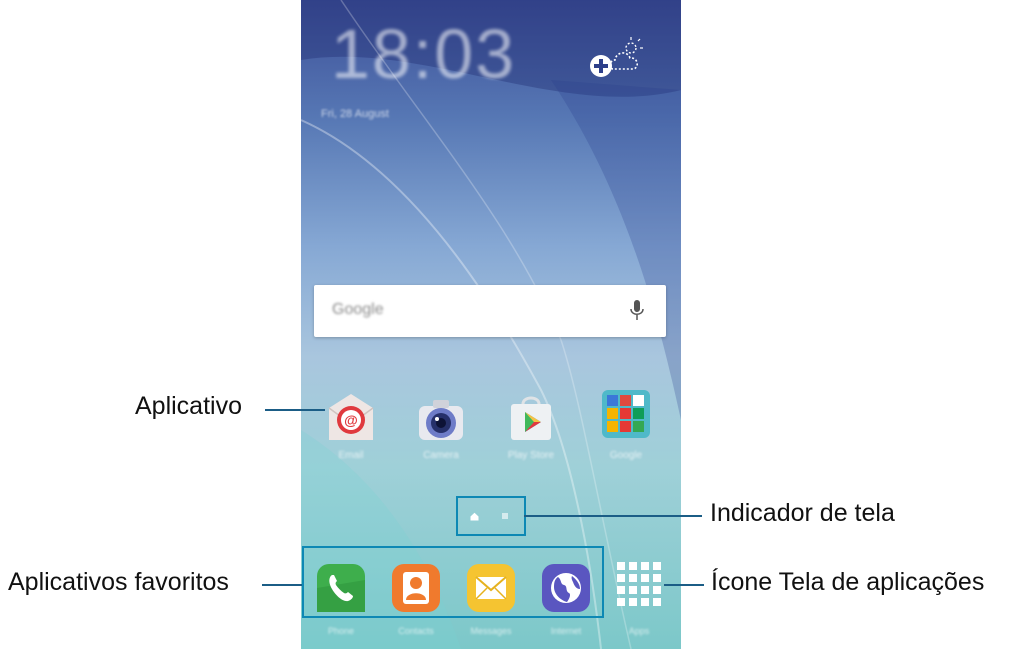 The height and width of the screenshot is (649, 1021). Describe the element at coordinates (188, 406) in the screenshot. I see `callout-app: Aplicativo` at that location.